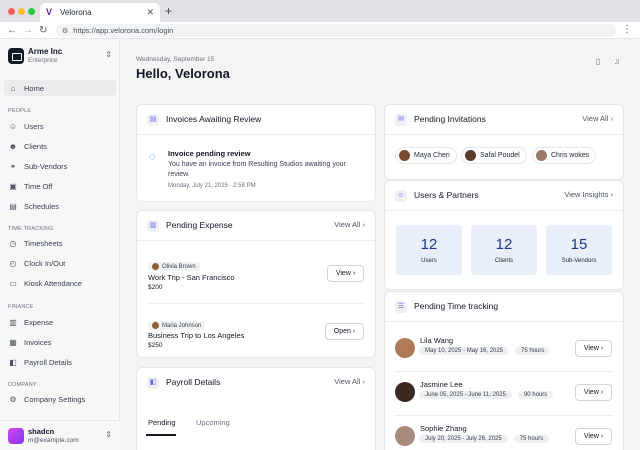 The image size is (640, 450). I want to click on invitation-chip: Chris wokes, so click(564, 155).